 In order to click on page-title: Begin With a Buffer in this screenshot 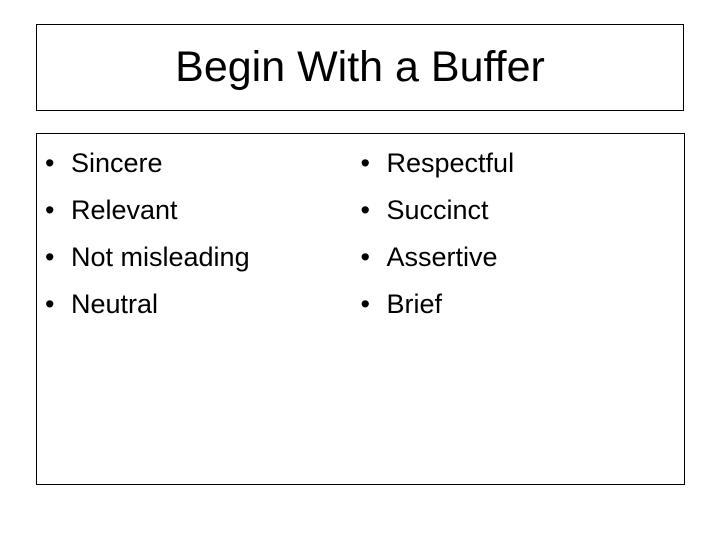, I will do `click(360, 66)`.